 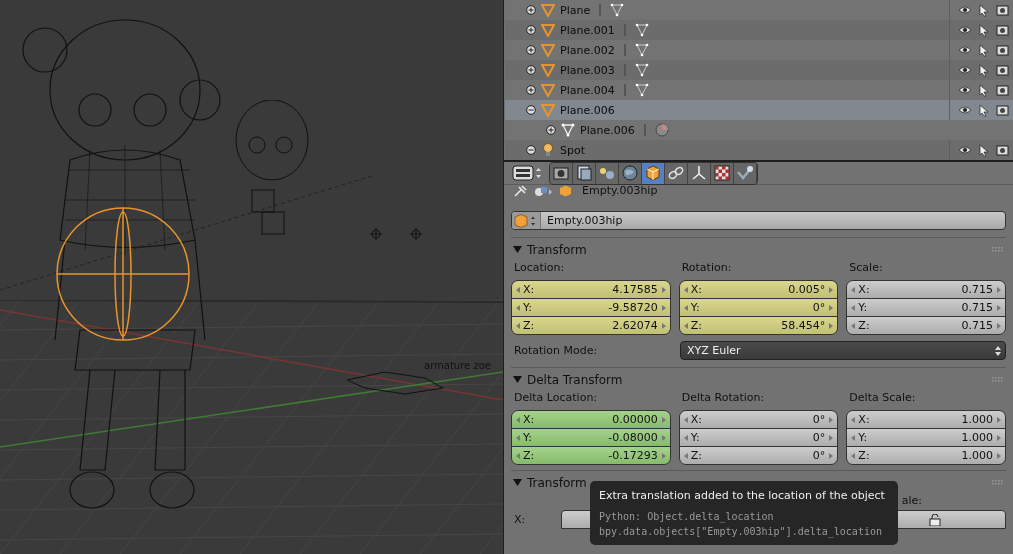 I want to click on data-tab, so click(x=699, y=173).